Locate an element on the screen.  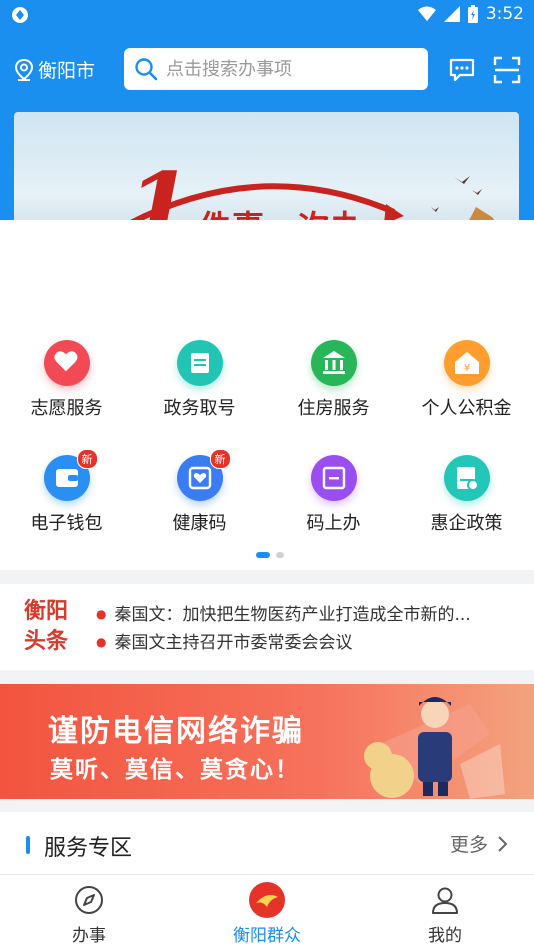
tab-banshi: 办事 is located at coordinates (89, 914).